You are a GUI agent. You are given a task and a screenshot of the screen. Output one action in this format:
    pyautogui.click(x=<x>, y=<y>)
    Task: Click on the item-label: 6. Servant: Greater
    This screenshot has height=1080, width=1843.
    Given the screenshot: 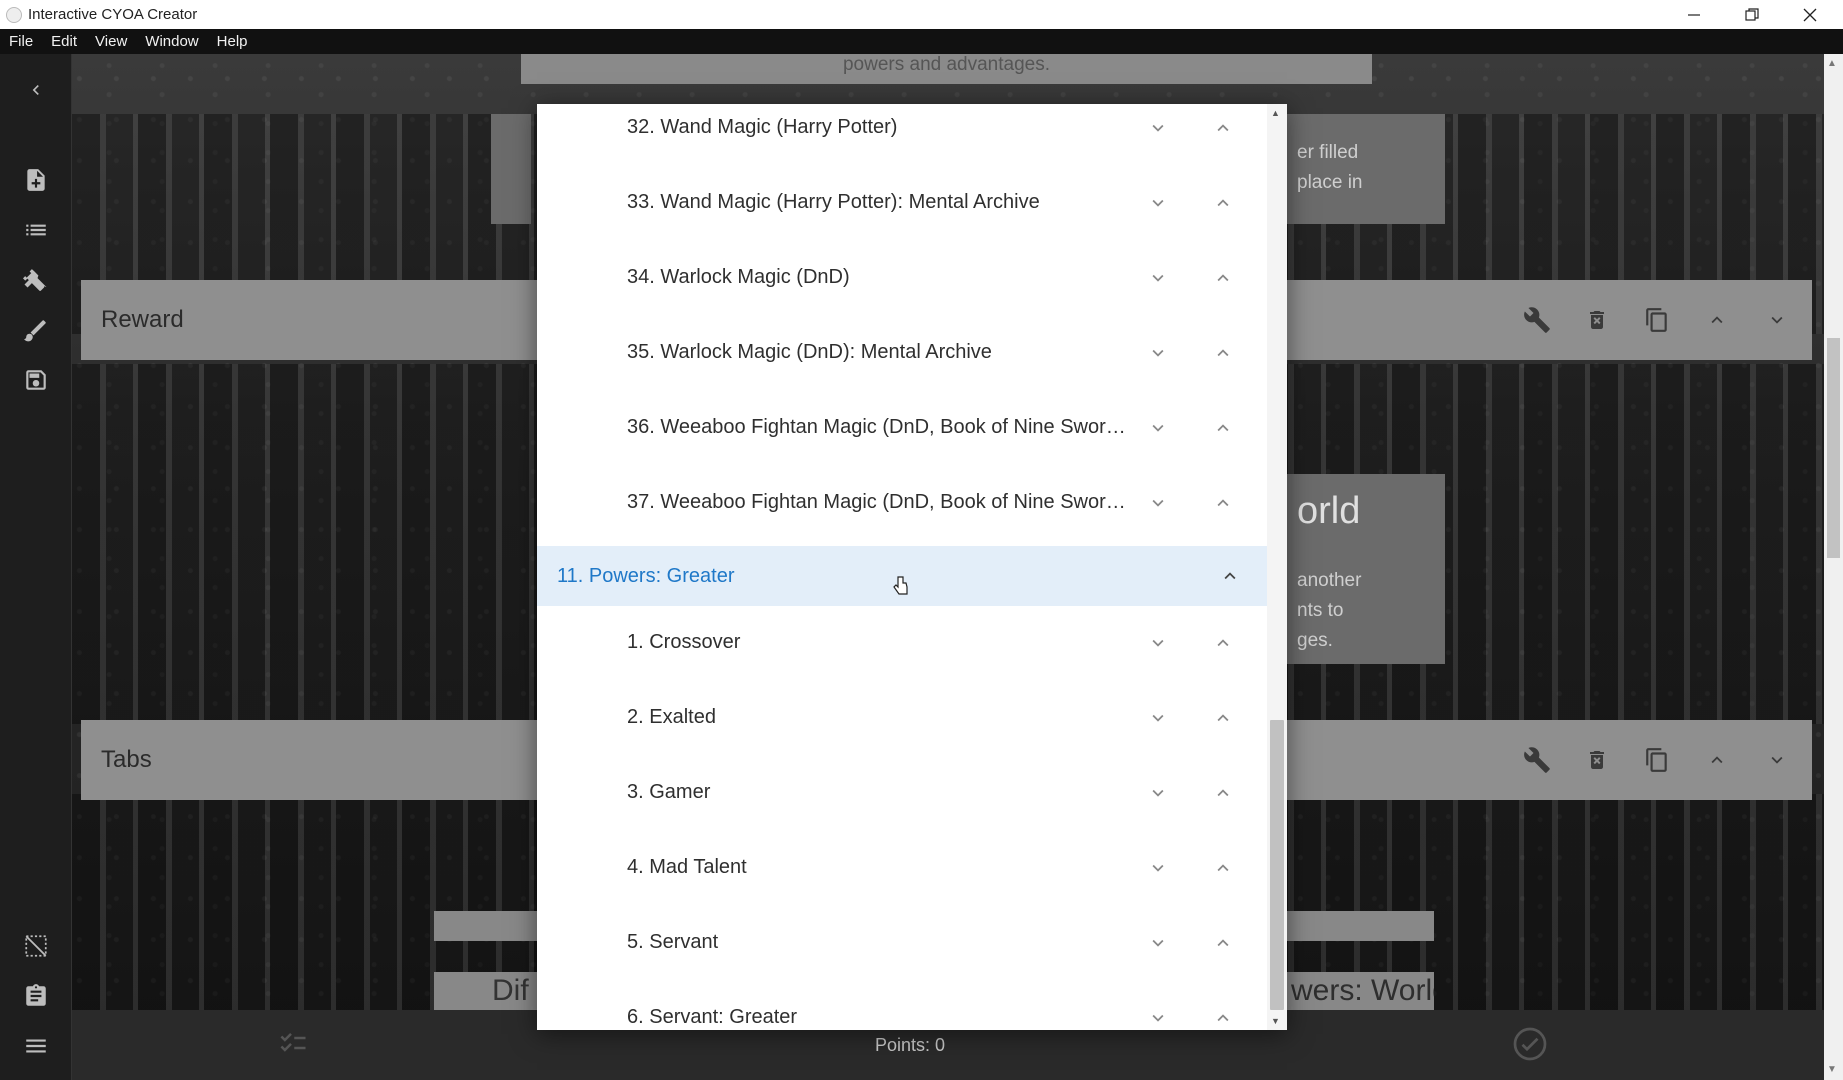 What is the action you would take?
    pyautogui.click(x=712, y=1017)
    